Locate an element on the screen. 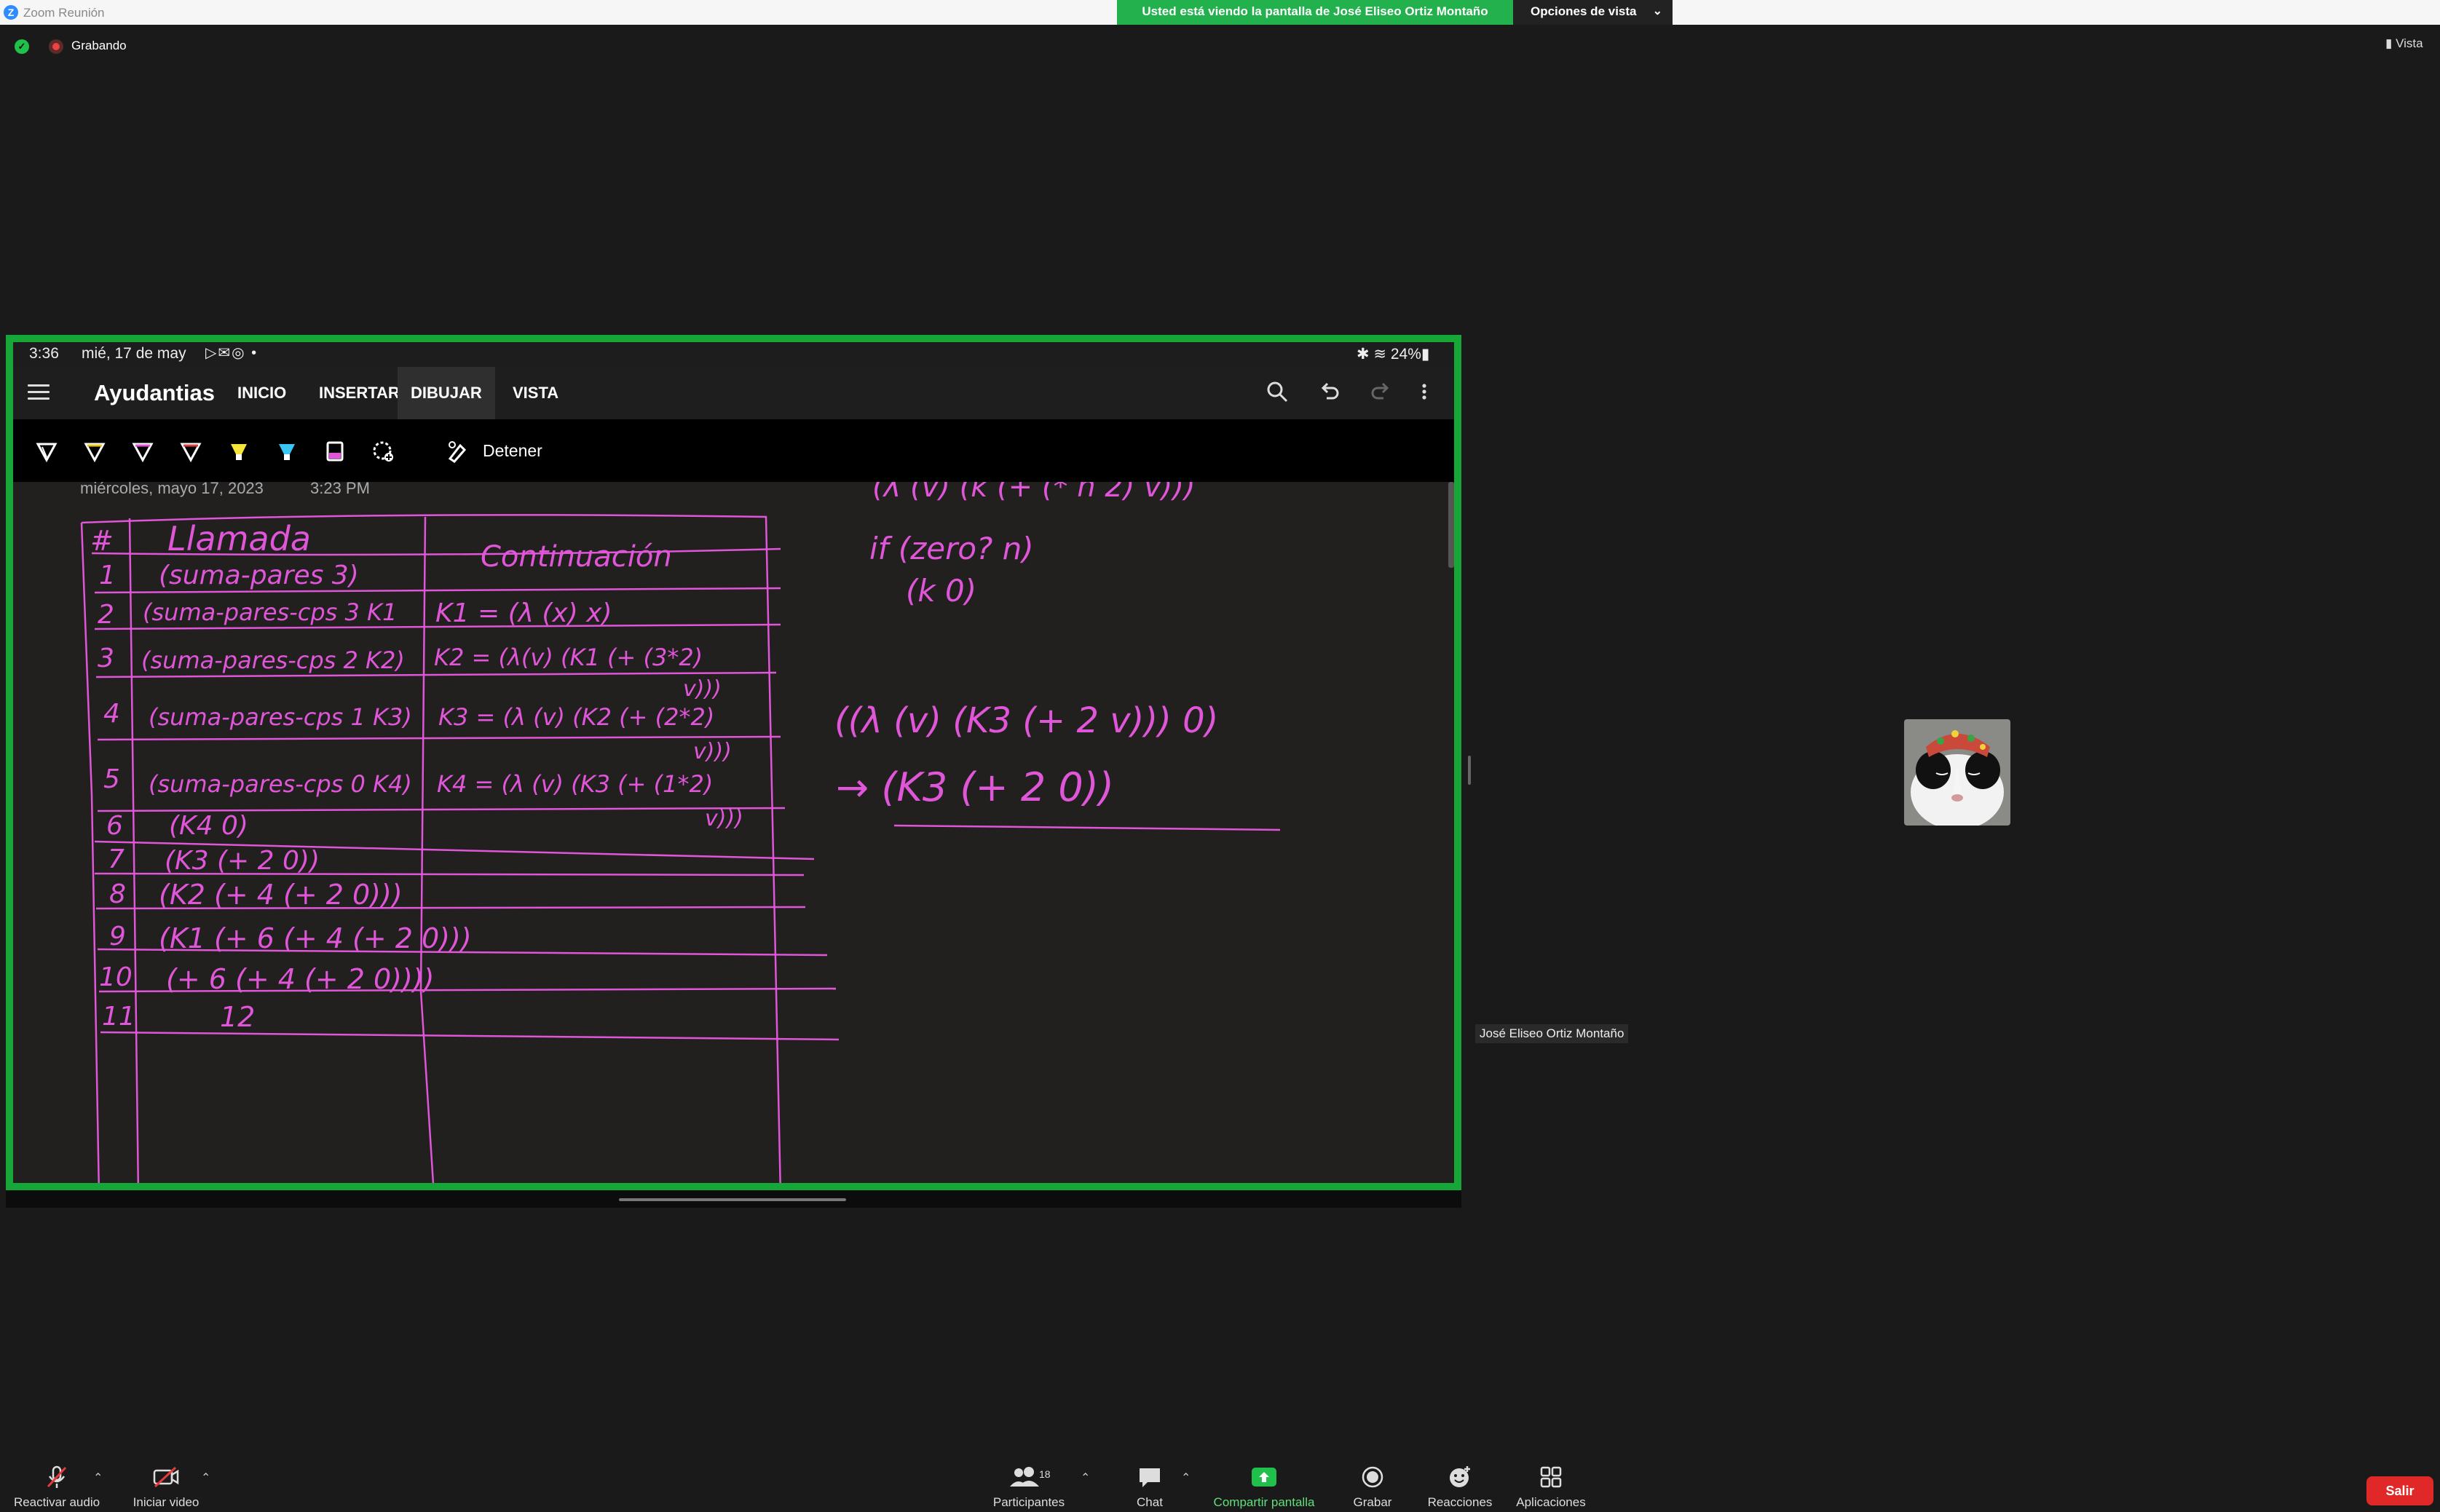  highlighter-cyan-icon is located at coordinates (287, 451).